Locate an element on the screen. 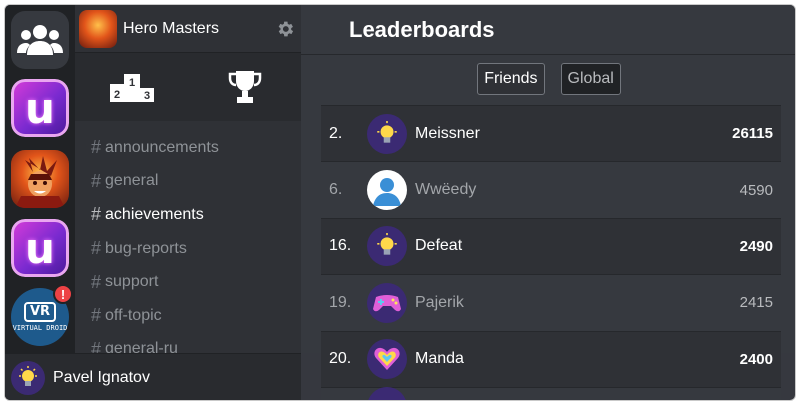 This screenshot has width=800, height=405. notification-badge: ! is located at coordinates (63, 294).